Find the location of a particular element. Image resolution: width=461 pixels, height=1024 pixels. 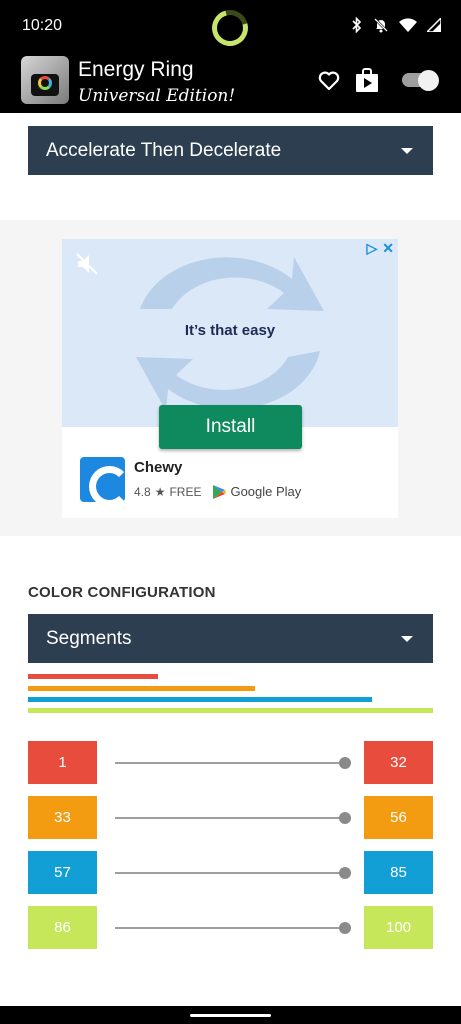

color-mode-dropdown: Segments is located at coordinates (230, 638).